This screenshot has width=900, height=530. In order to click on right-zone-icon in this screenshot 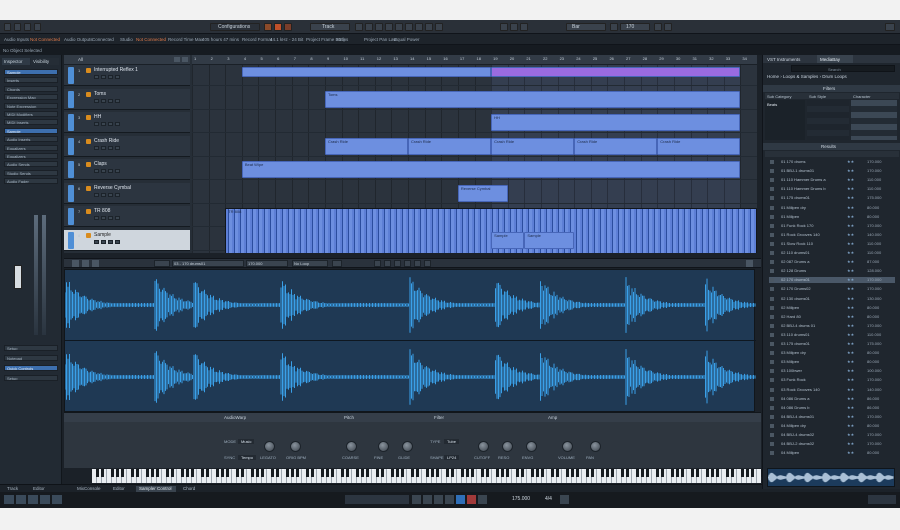, I will do `click(37, 27)`.